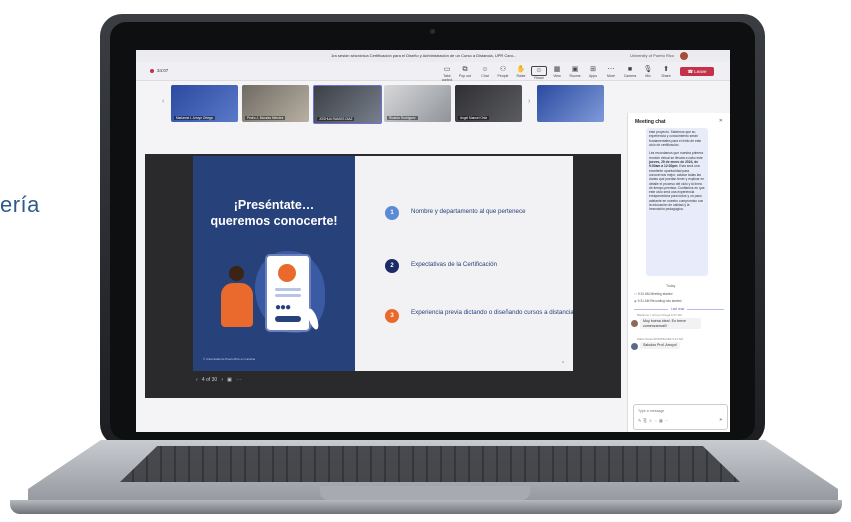 This screenshot has width=851, height=522. Describe the element at coordinates (392, 316) in the screenshot. I see `item-number-badge: 3` at that location.